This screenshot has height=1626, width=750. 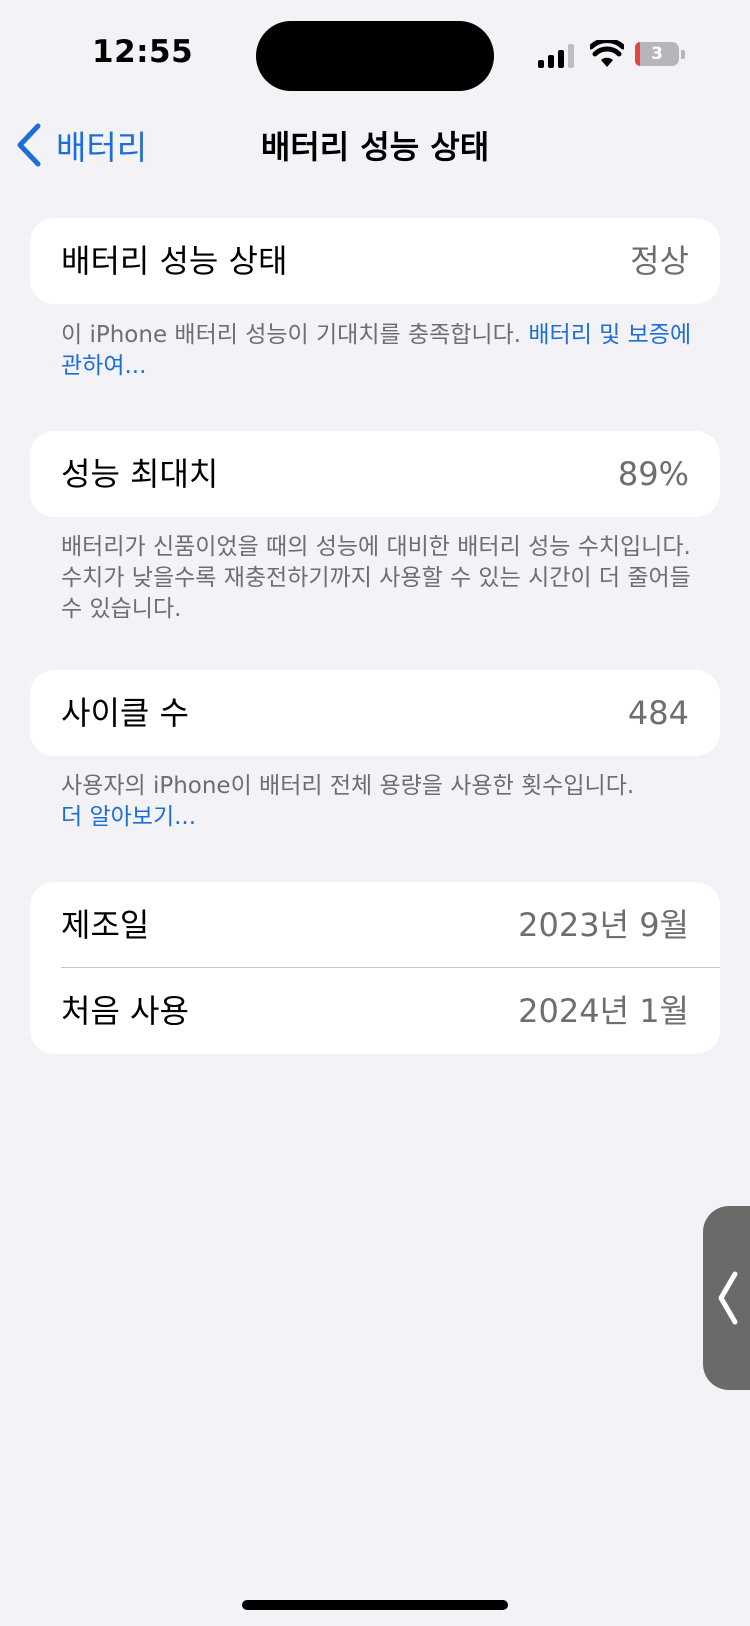 What do you see at coordinates (105, 925) in the screenshot?
I see `manufacture-date-label: 제조일` at bounding box center [105, 925].